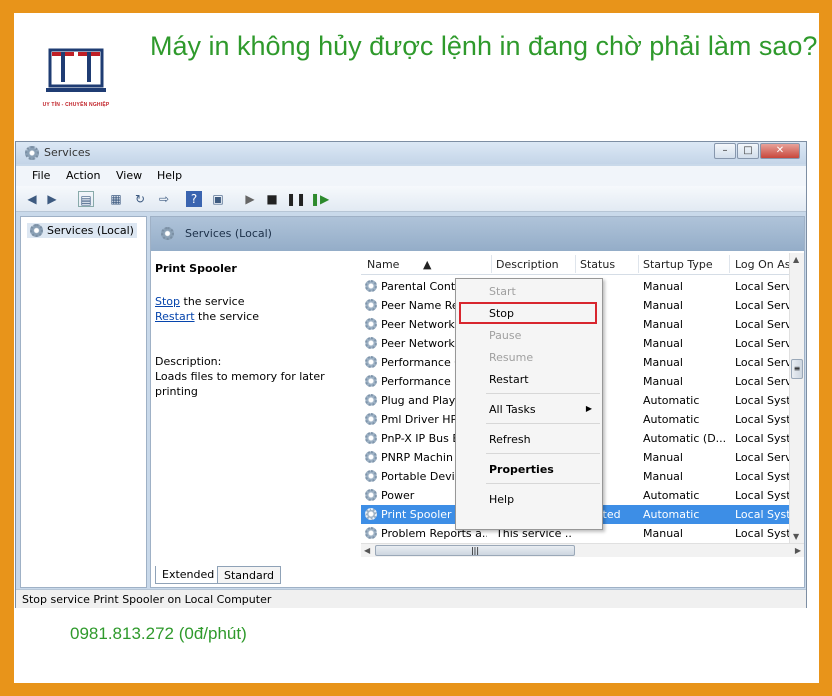  What do you see at coordinates (597, 264) in the screenshot?
I see `column-status: Status` at bounding box center [597, 264].